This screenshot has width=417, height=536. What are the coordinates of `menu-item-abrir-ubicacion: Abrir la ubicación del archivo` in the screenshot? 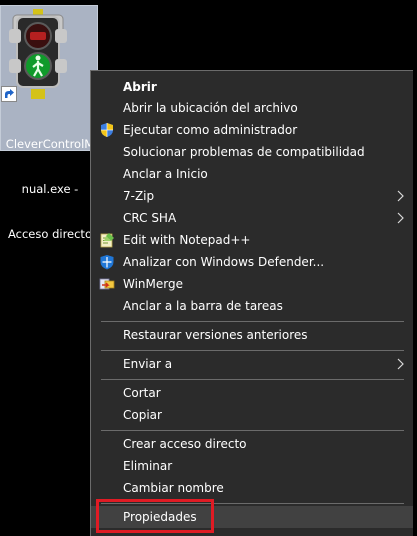 It's located at (252, 108).